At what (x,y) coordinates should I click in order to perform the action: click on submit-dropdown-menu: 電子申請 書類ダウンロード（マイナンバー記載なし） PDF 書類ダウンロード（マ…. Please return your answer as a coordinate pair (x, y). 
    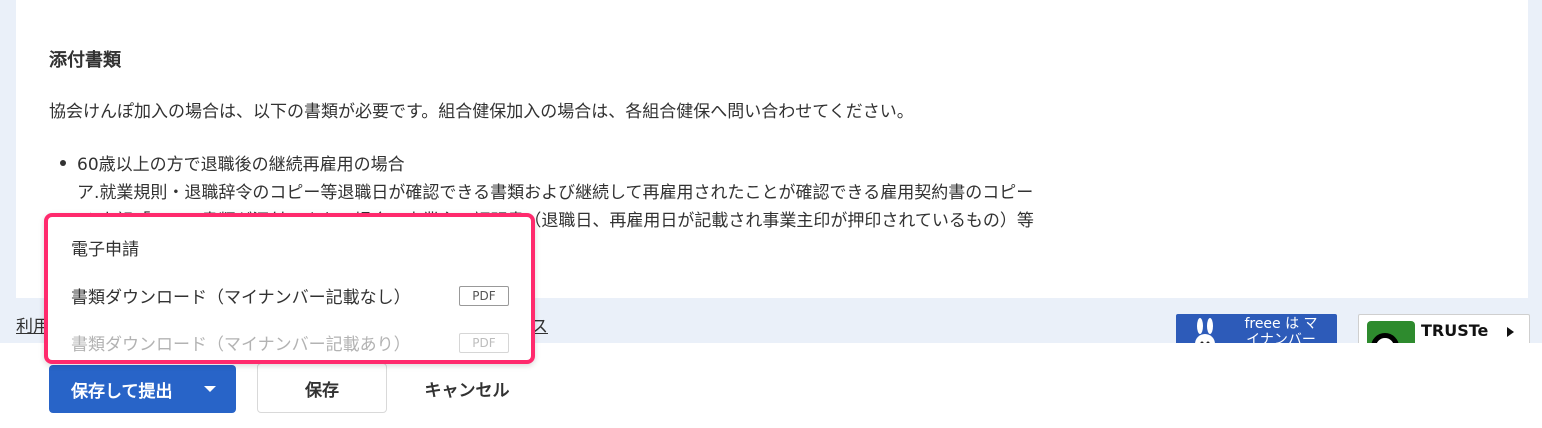
    Looking at the image, I should click on (289, 288).